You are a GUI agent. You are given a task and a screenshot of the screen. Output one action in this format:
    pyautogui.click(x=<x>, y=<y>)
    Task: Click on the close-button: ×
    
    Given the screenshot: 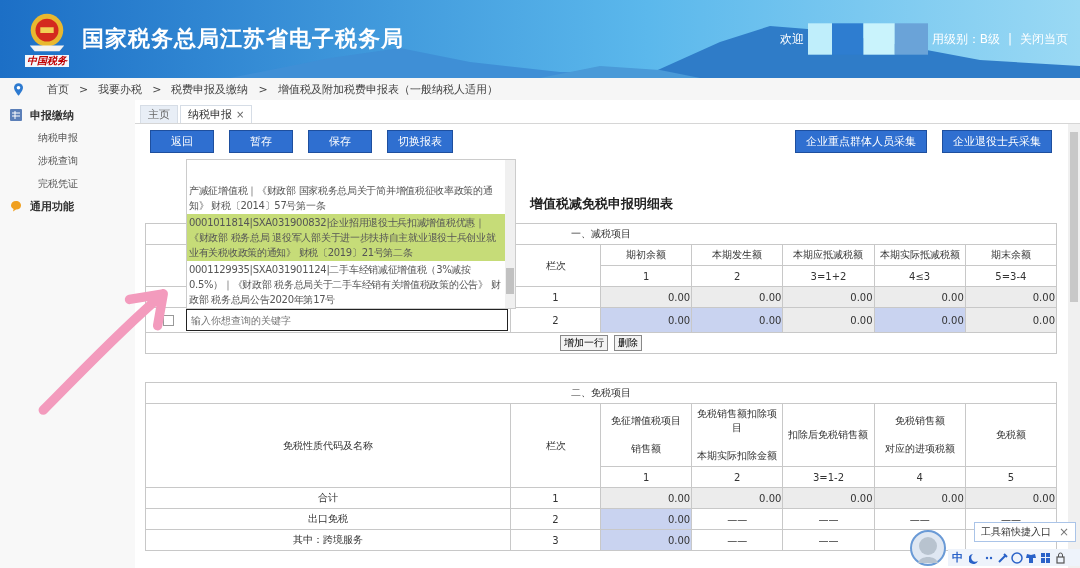 What is the action you would take?
    pyautogui.click(x=1063, y=532)
    